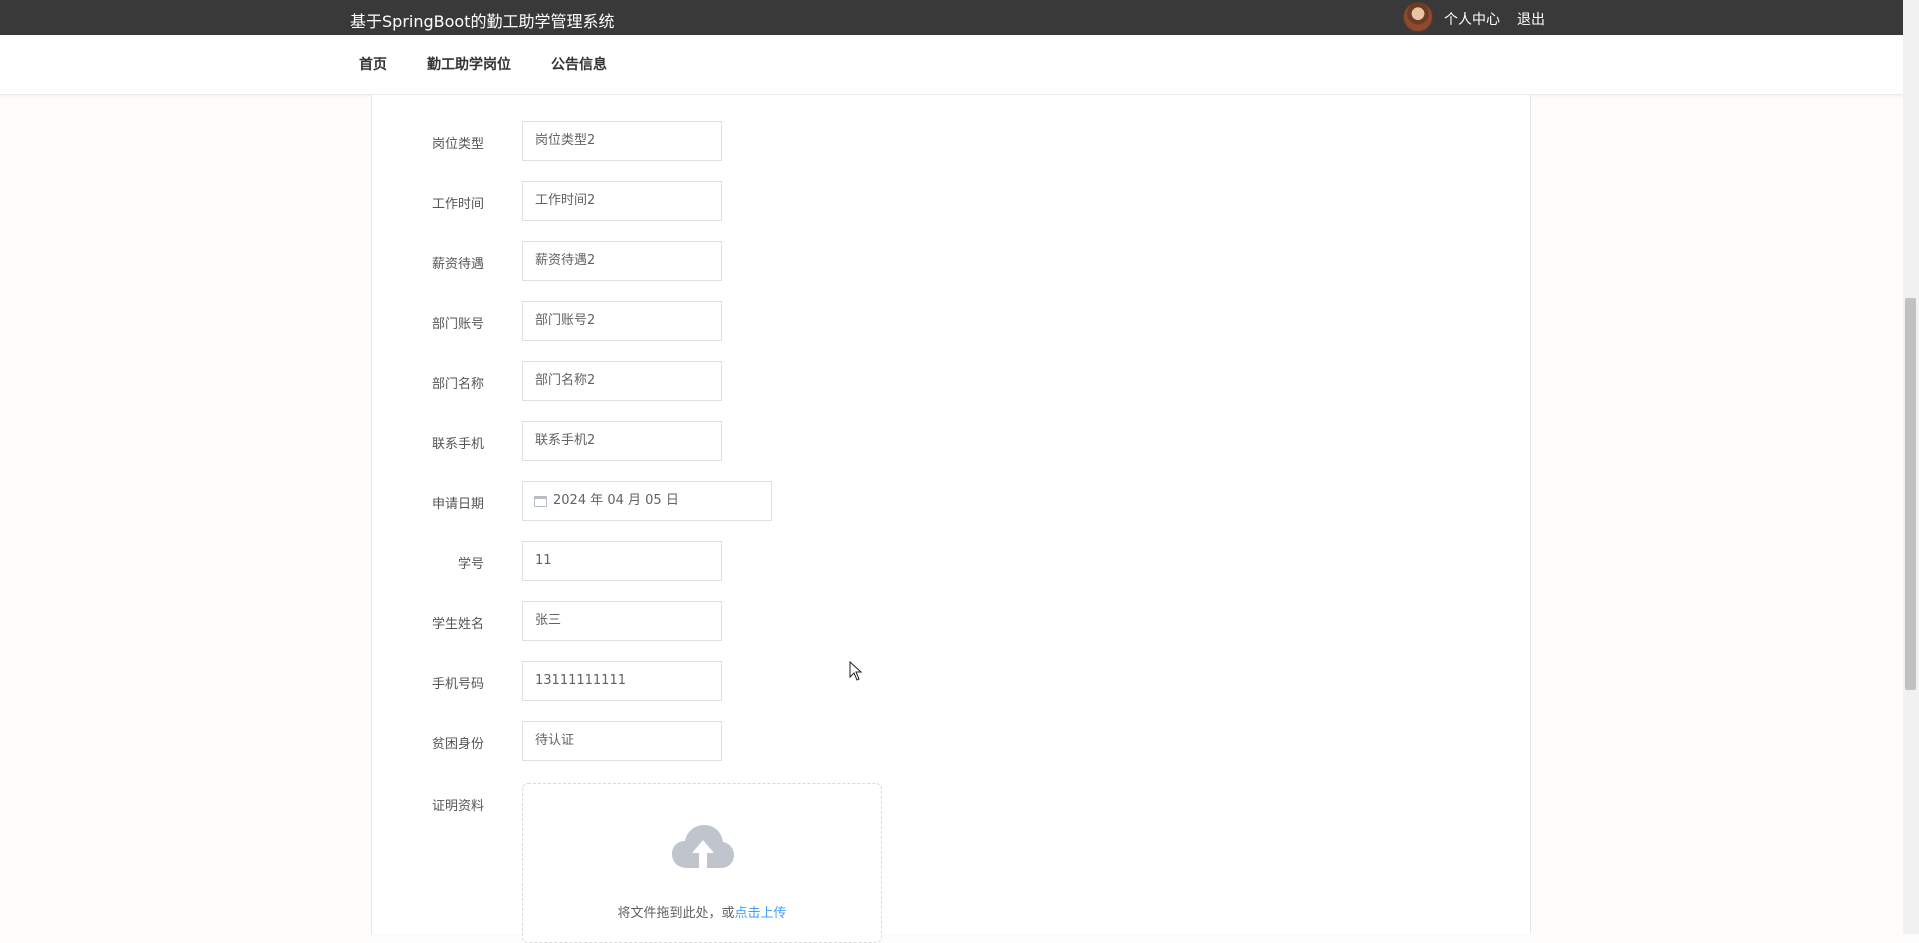  Describe the element at coordinates (952, 501) in the screenshot. I see `form-row-apply-date: 申请日期 2024 年 04 月 05 日` at that location.